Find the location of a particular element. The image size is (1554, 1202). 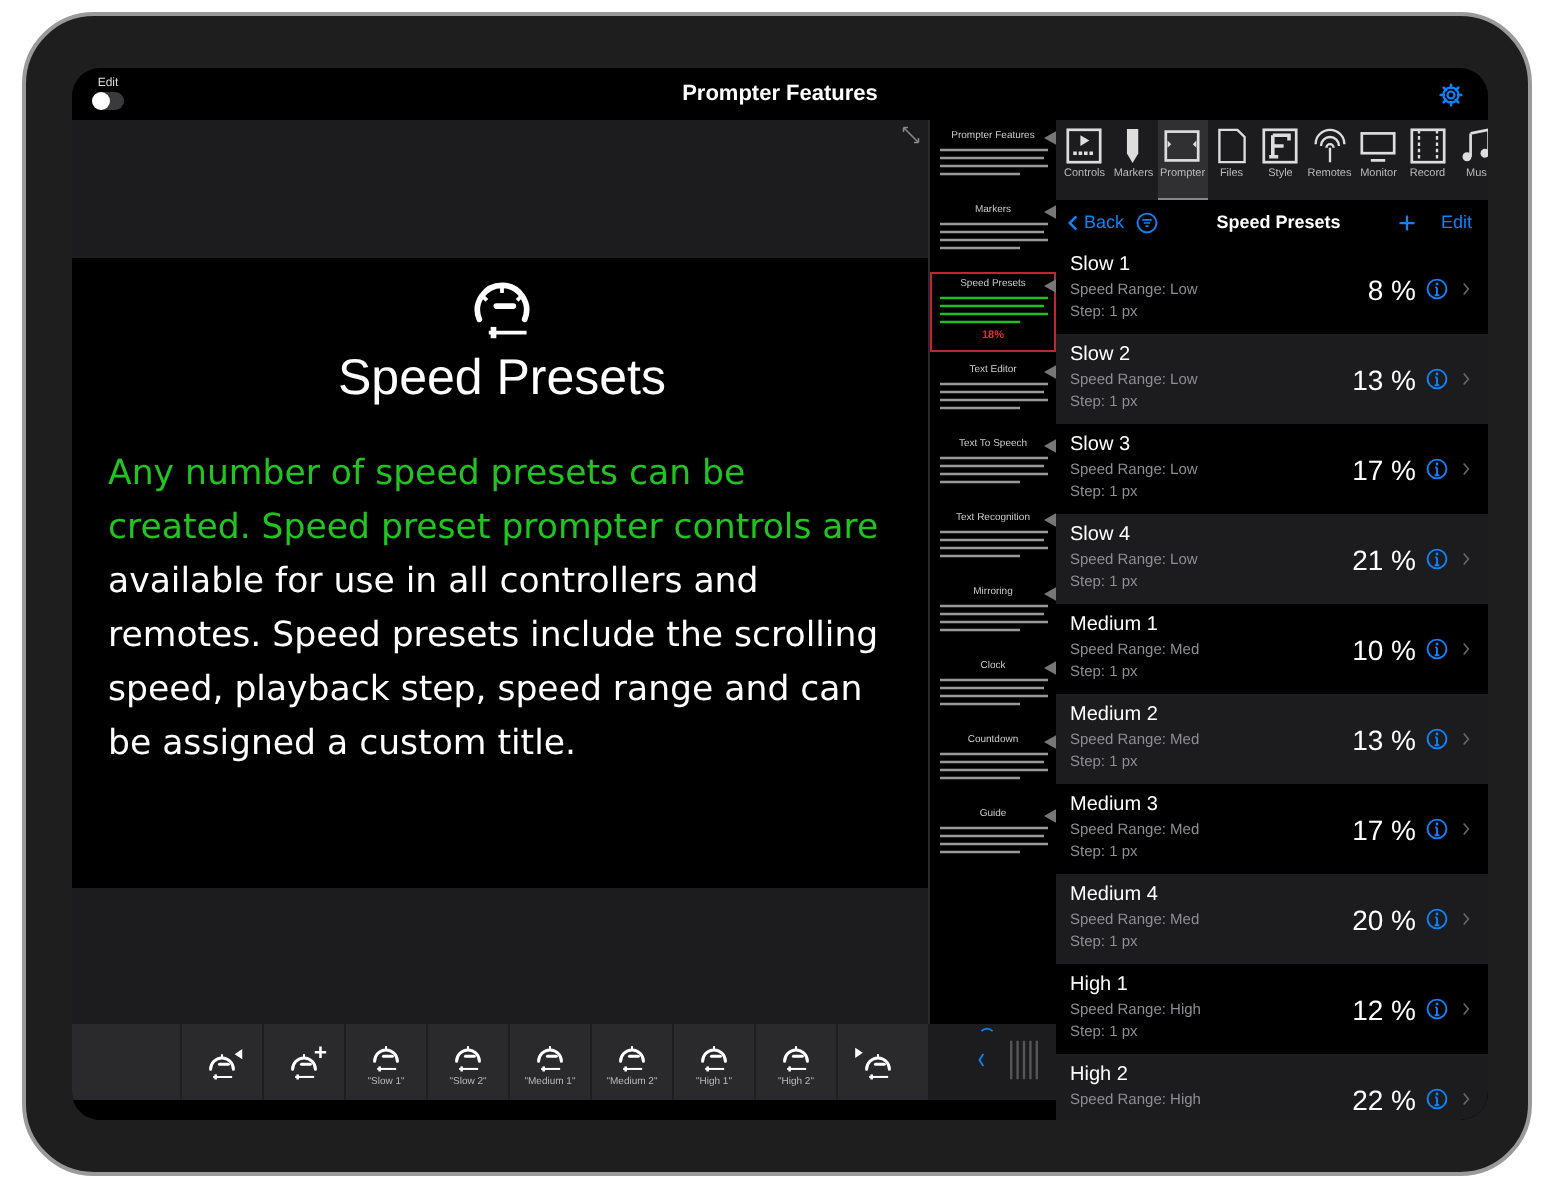

music-icon is located at coordinates (1473, 146).